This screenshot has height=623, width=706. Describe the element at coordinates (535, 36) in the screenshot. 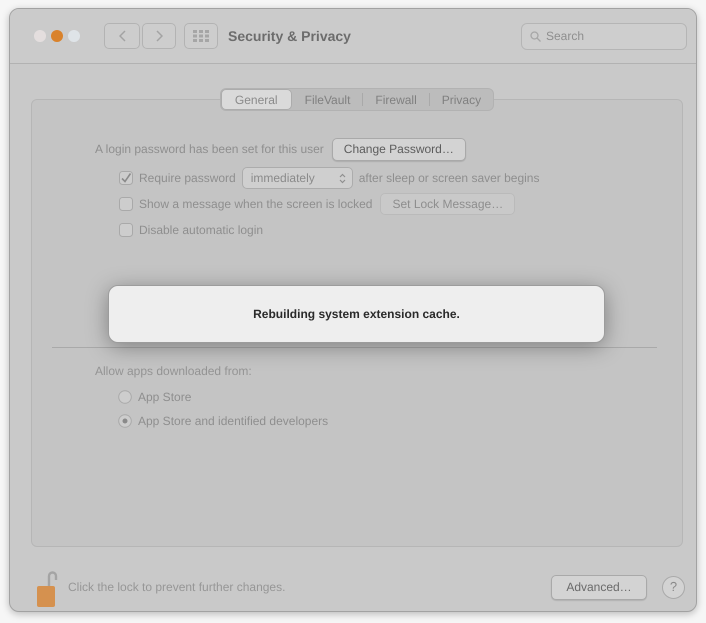

I see `search-icon` at that location.